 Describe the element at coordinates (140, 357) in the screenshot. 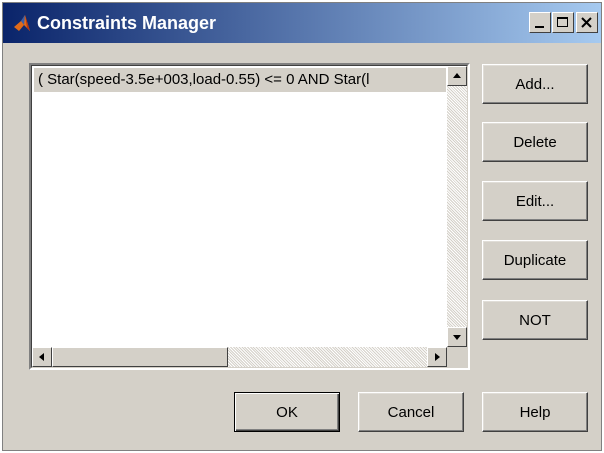

I see `horizontal-scroll-thumb` at that location.